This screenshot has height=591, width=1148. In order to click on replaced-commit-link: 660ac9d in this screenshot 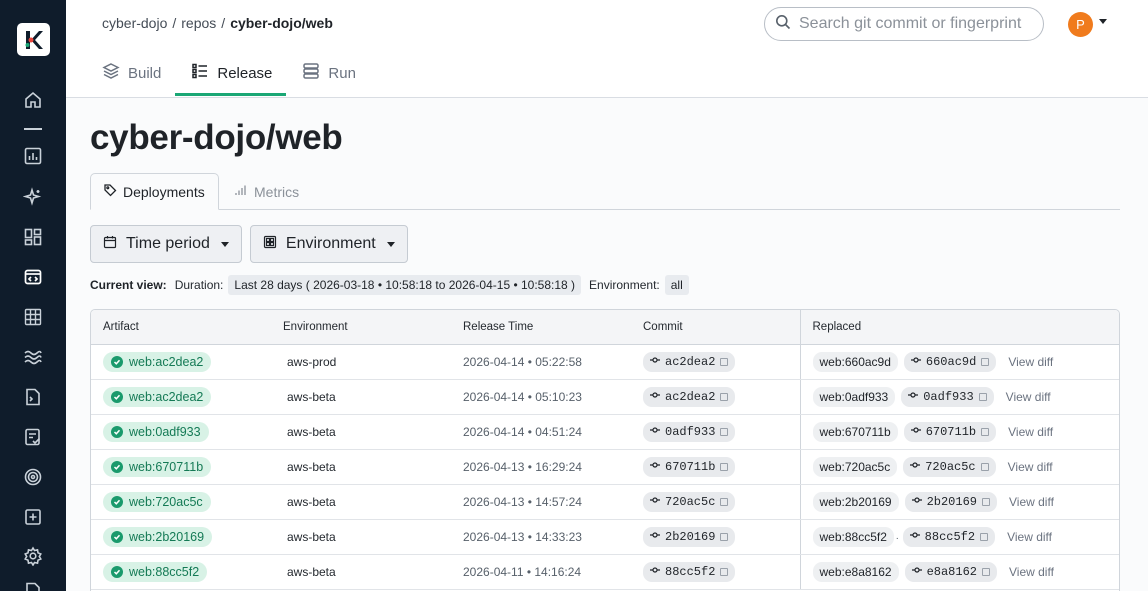, I will do `click(950, 361)`.